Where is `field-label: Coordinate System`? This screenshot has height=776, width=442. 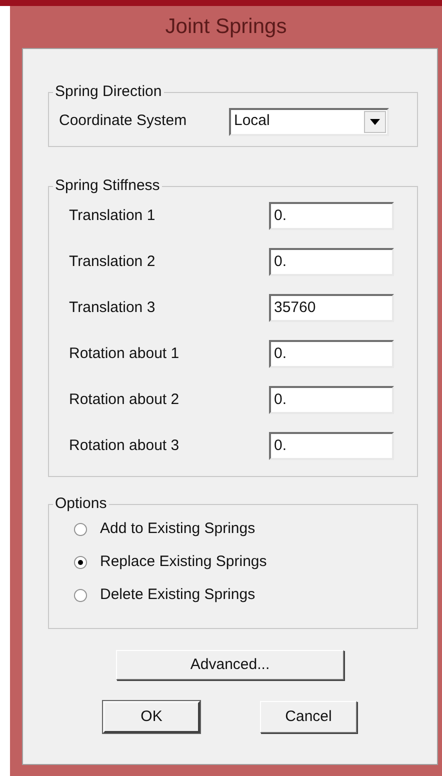 field-label: Coordinate System is located at coordinates (123, 121).